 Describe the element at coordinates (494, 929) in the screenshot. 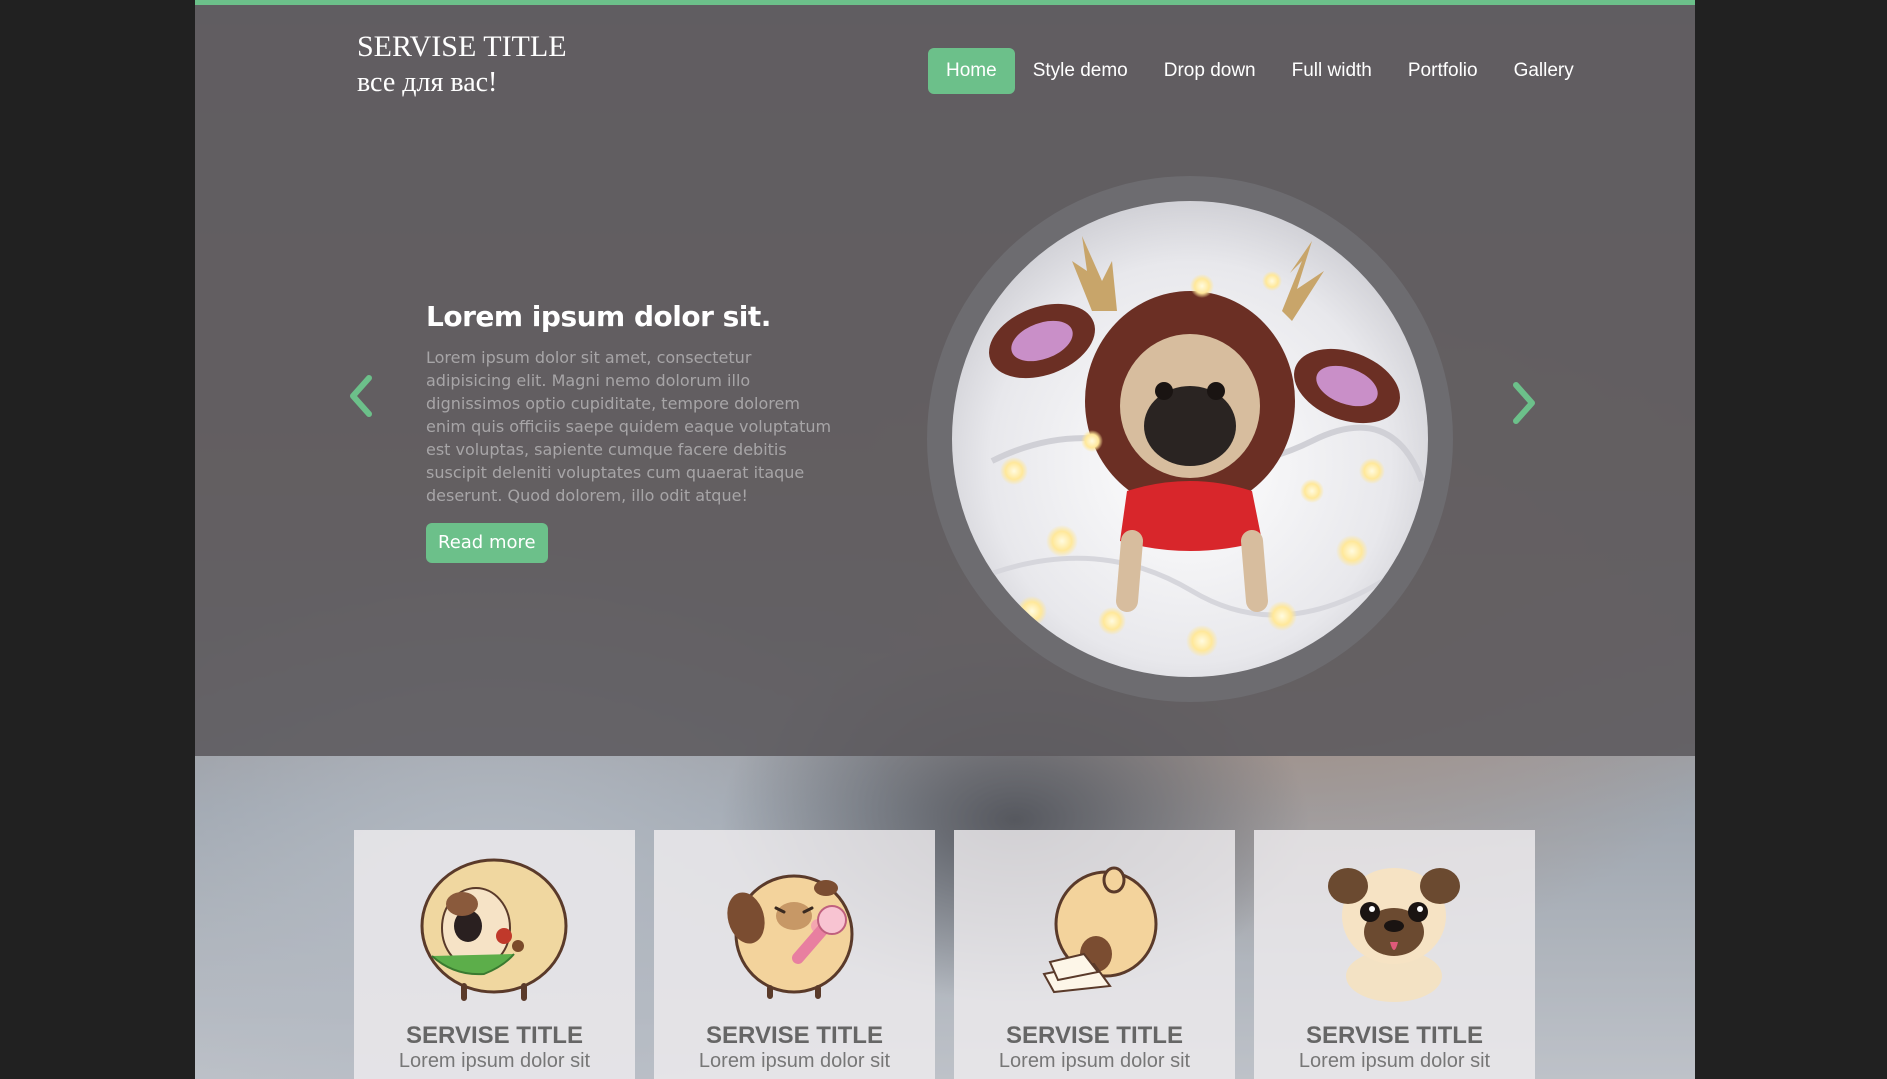

I see `pug-burrito-icon` at that location.